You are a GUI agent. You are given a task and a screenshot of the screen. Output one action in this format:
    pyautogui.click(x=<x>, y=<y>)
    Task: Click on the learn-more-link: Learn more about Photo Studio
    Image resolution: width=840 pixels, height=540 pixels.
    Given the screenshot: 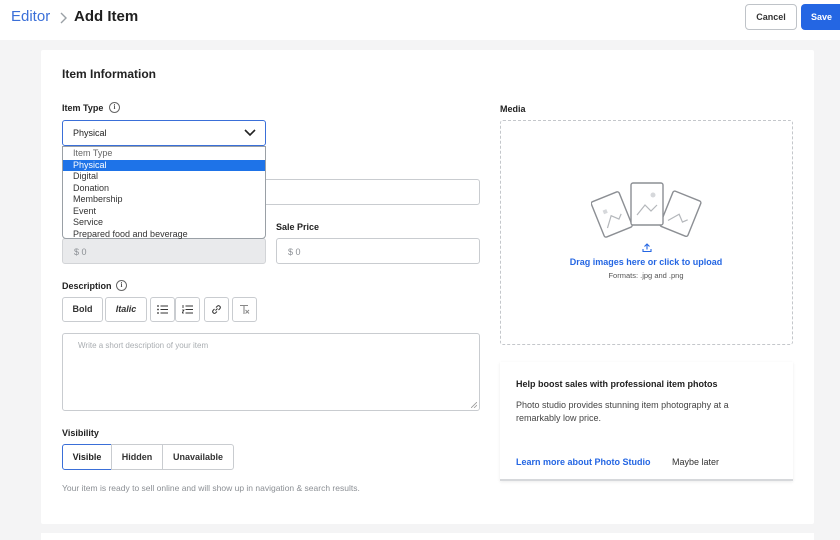 What is the action you would take?
    pyautogui.click(x=583, y=462)
    